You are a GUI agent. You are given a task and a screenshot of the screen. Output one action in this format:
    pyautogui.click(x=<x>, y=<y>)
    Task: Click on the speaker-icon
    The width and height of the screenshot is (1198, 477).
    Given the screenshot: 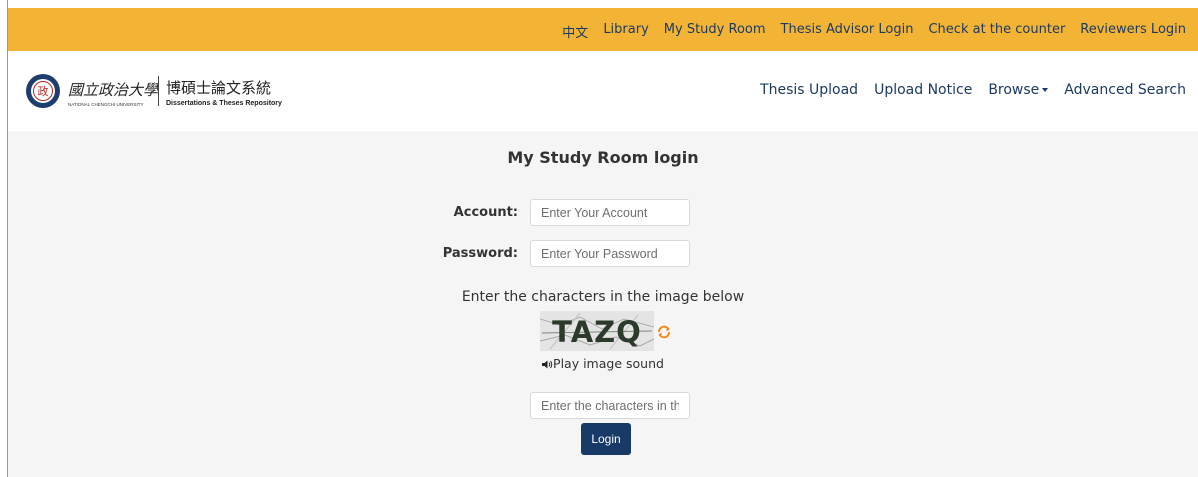 What is the action you would take?
    pyautogui.click(x=547, y=364)
    